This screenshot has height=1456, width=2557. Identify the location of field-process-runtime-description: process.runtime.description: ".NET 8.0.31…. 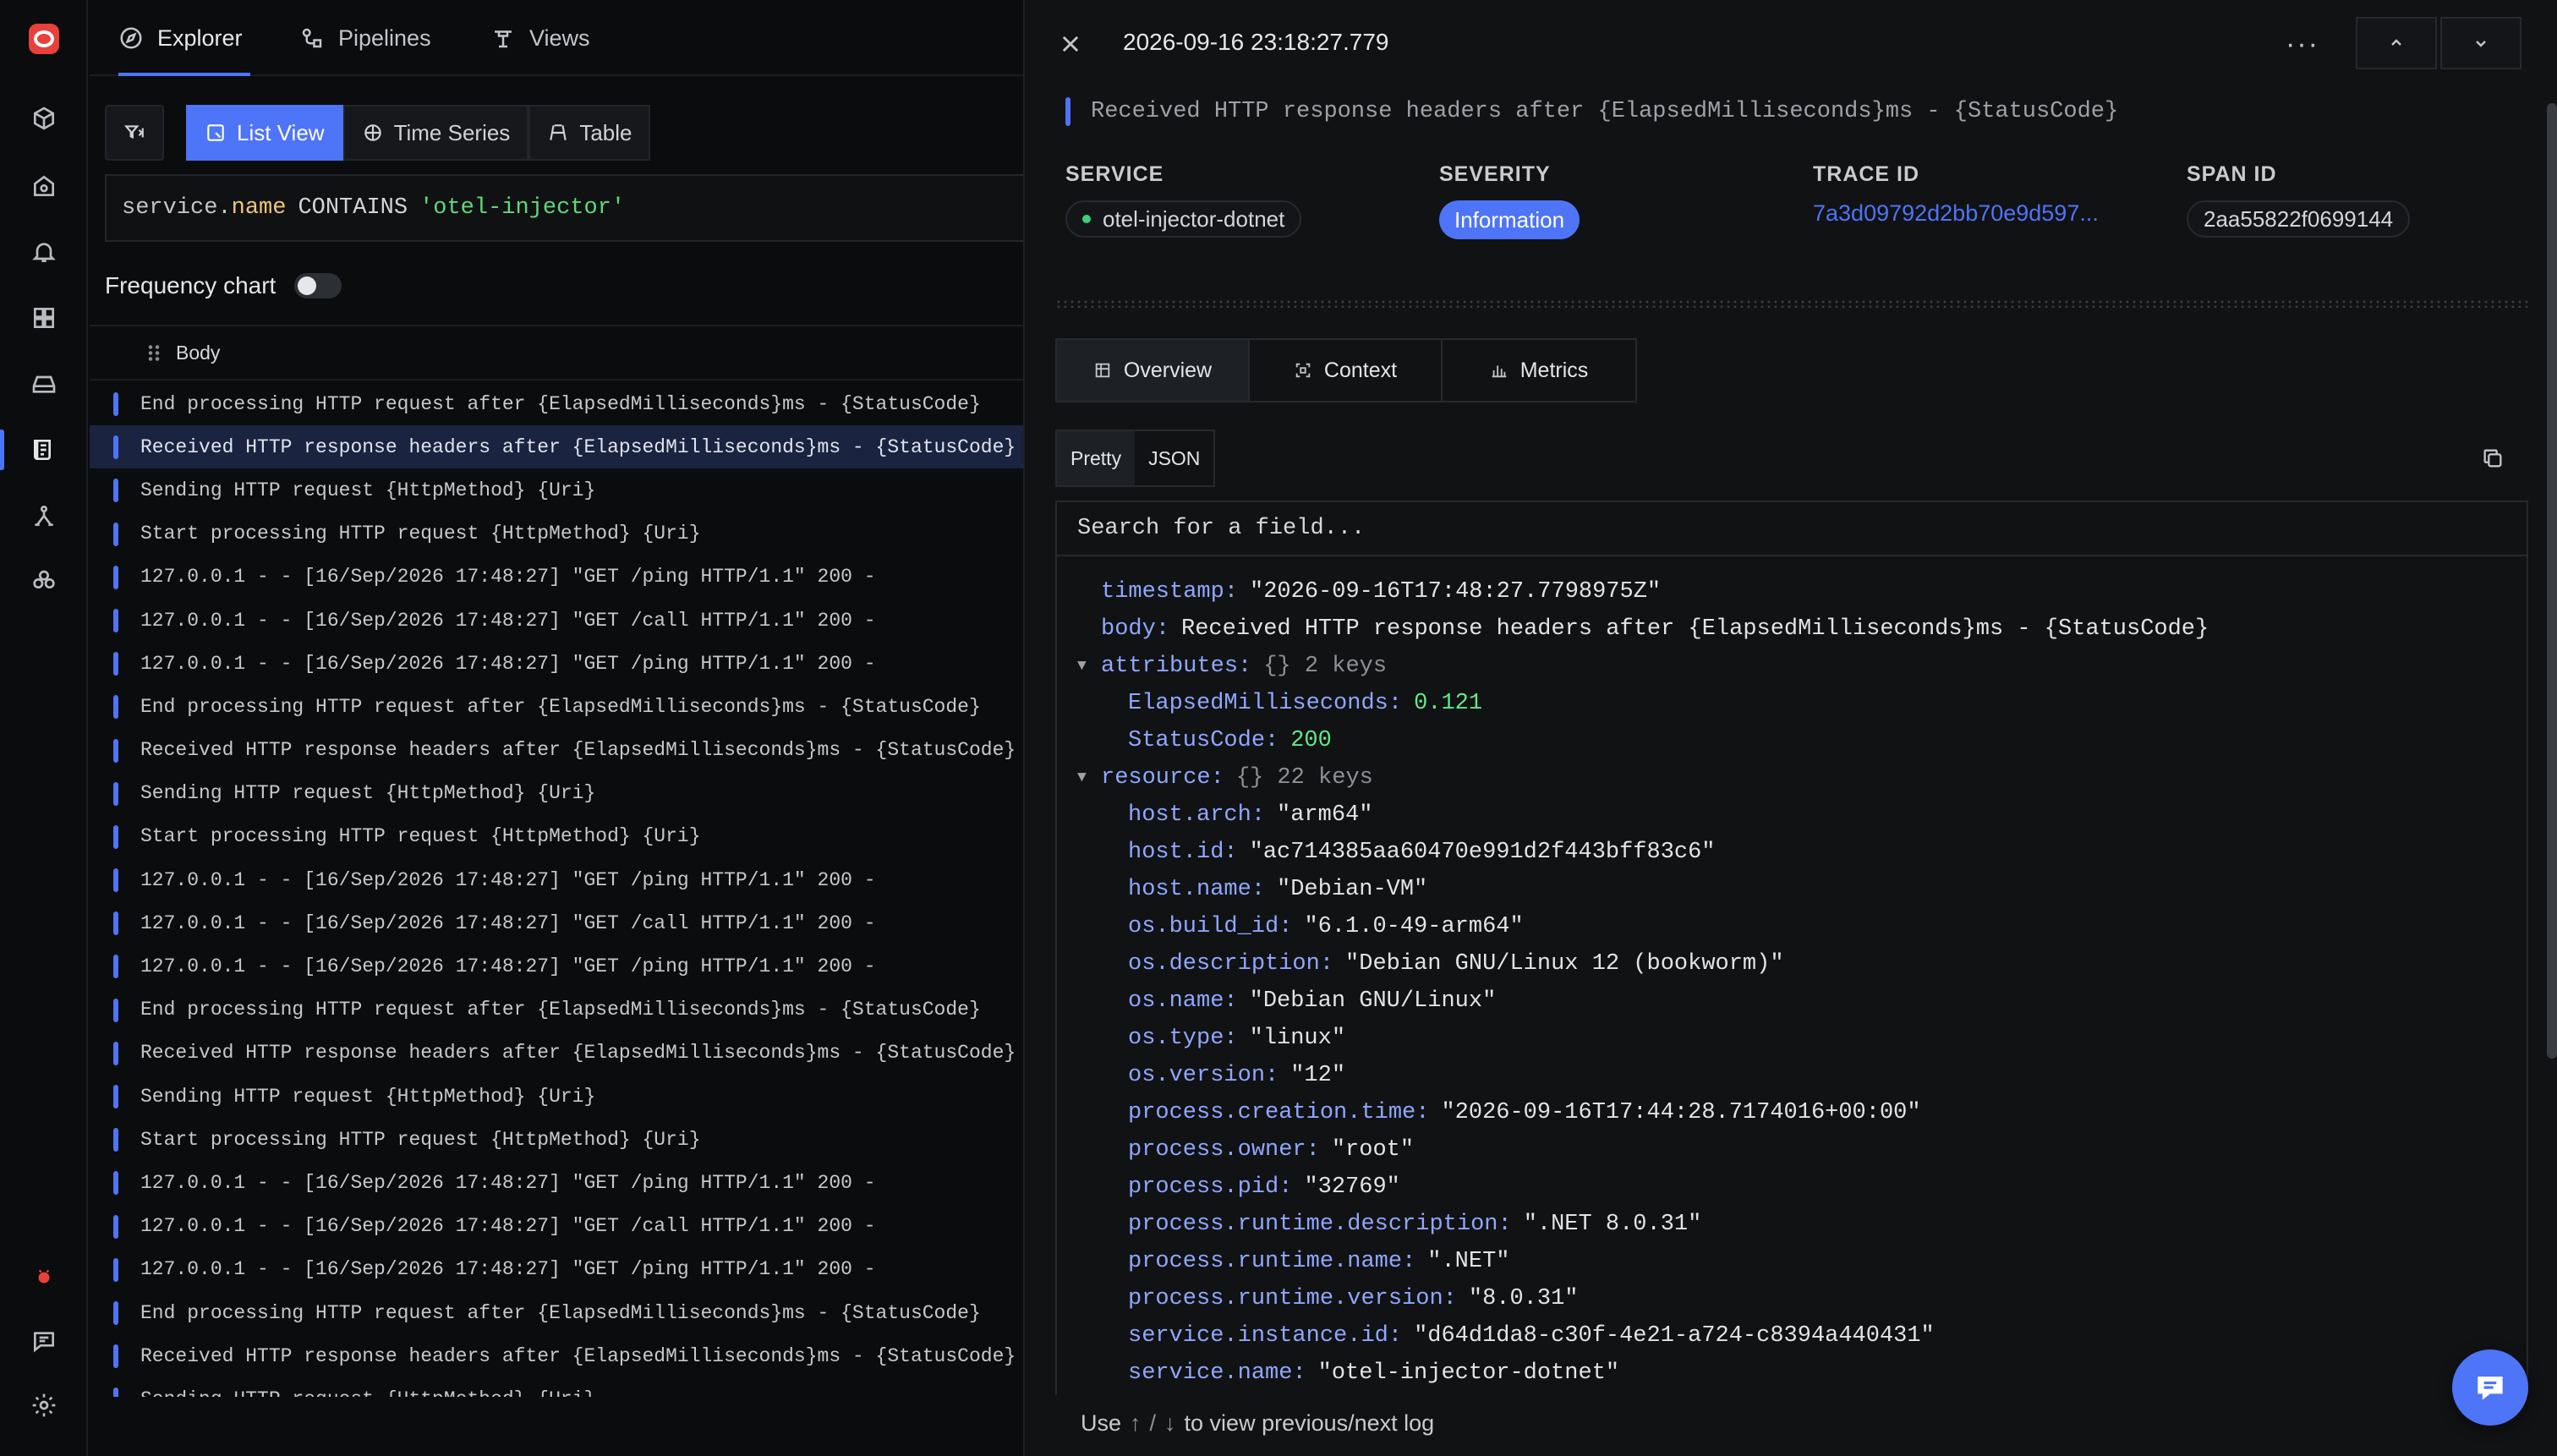
(1792, 1224).